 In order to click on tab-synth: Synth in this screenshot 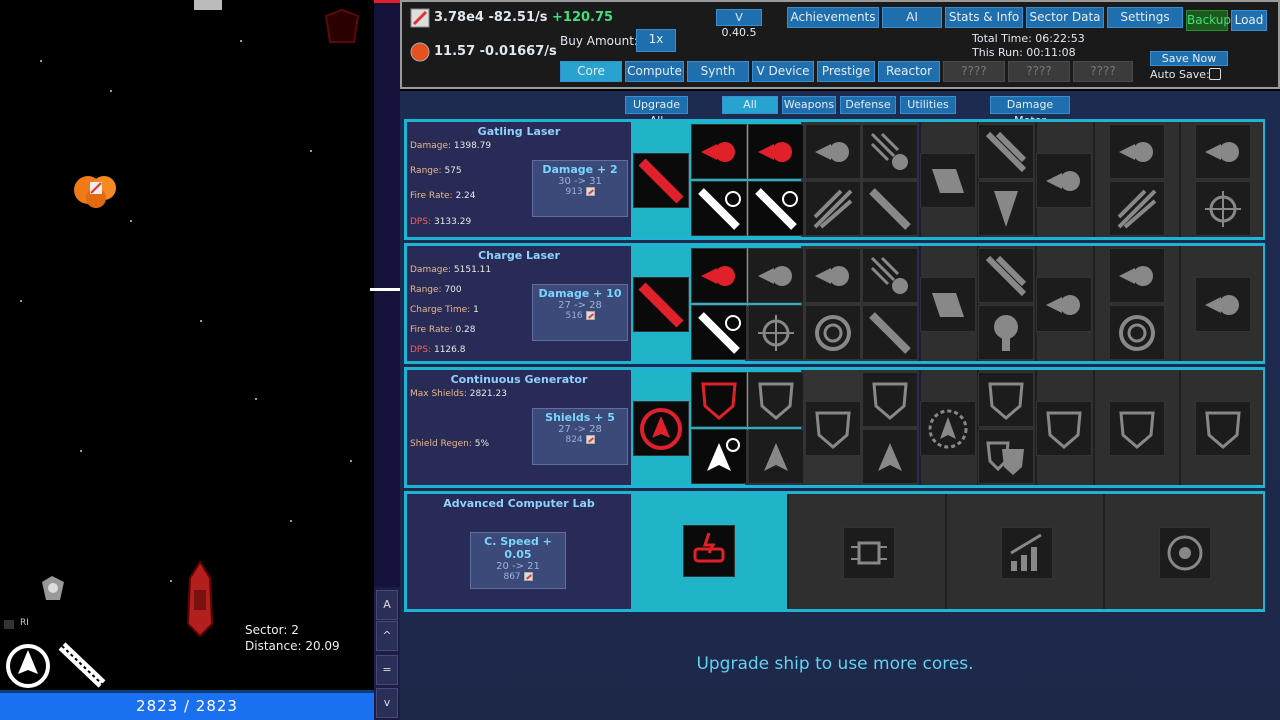, I will do `click(718, 71)`.